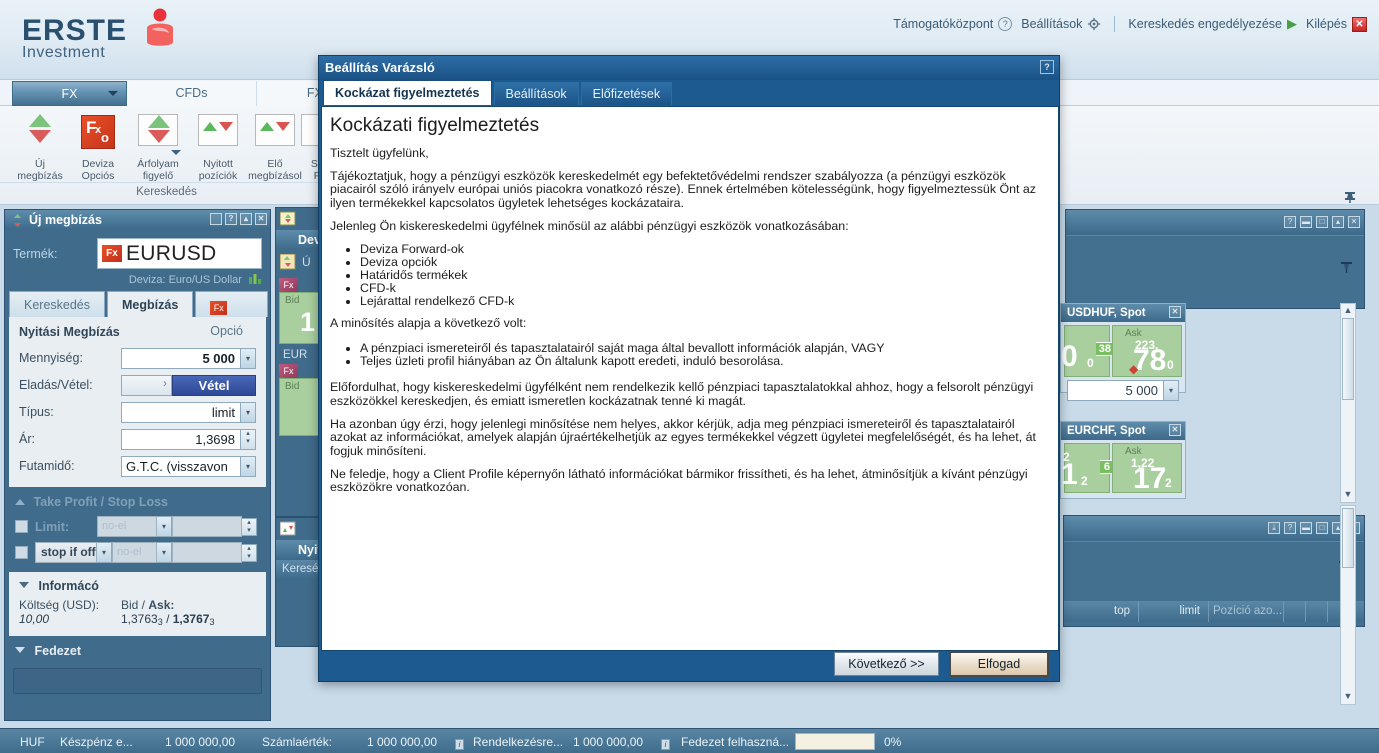 The image size is (1379, 753). I want to click on stop-mode-select: stop if offer, so click(66, 552).